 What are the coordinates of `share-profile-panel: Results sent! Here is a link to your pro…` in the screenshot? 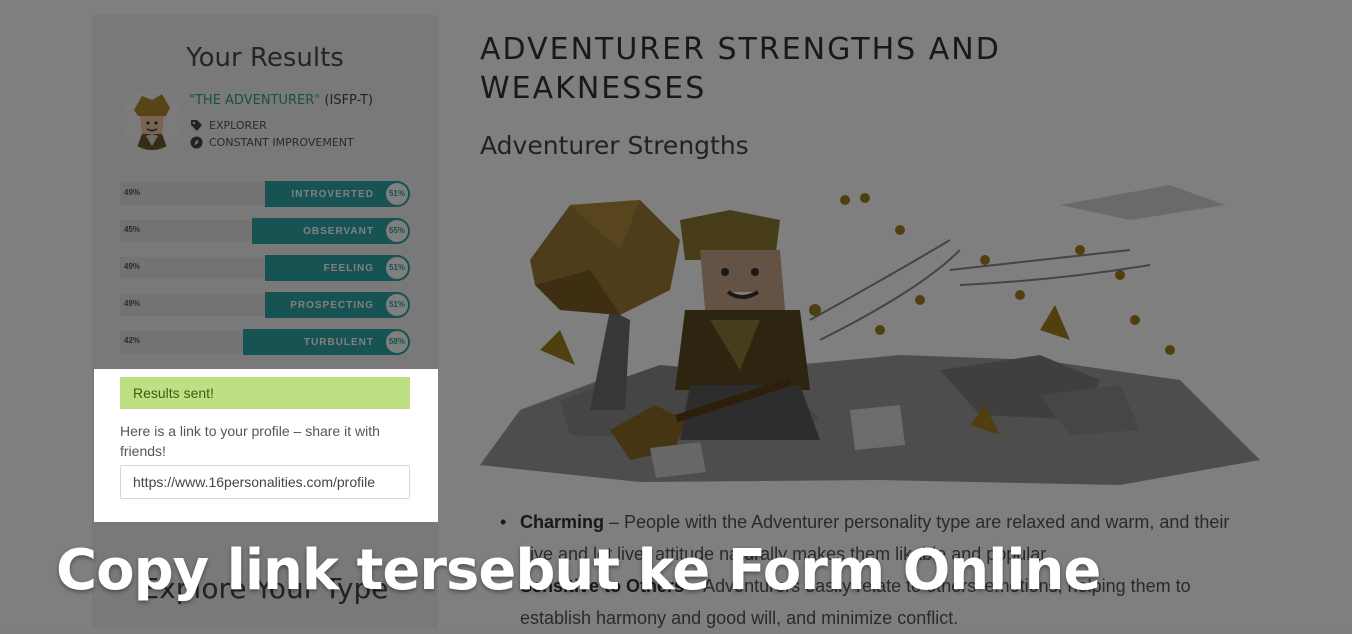 It's located at (266, 445).